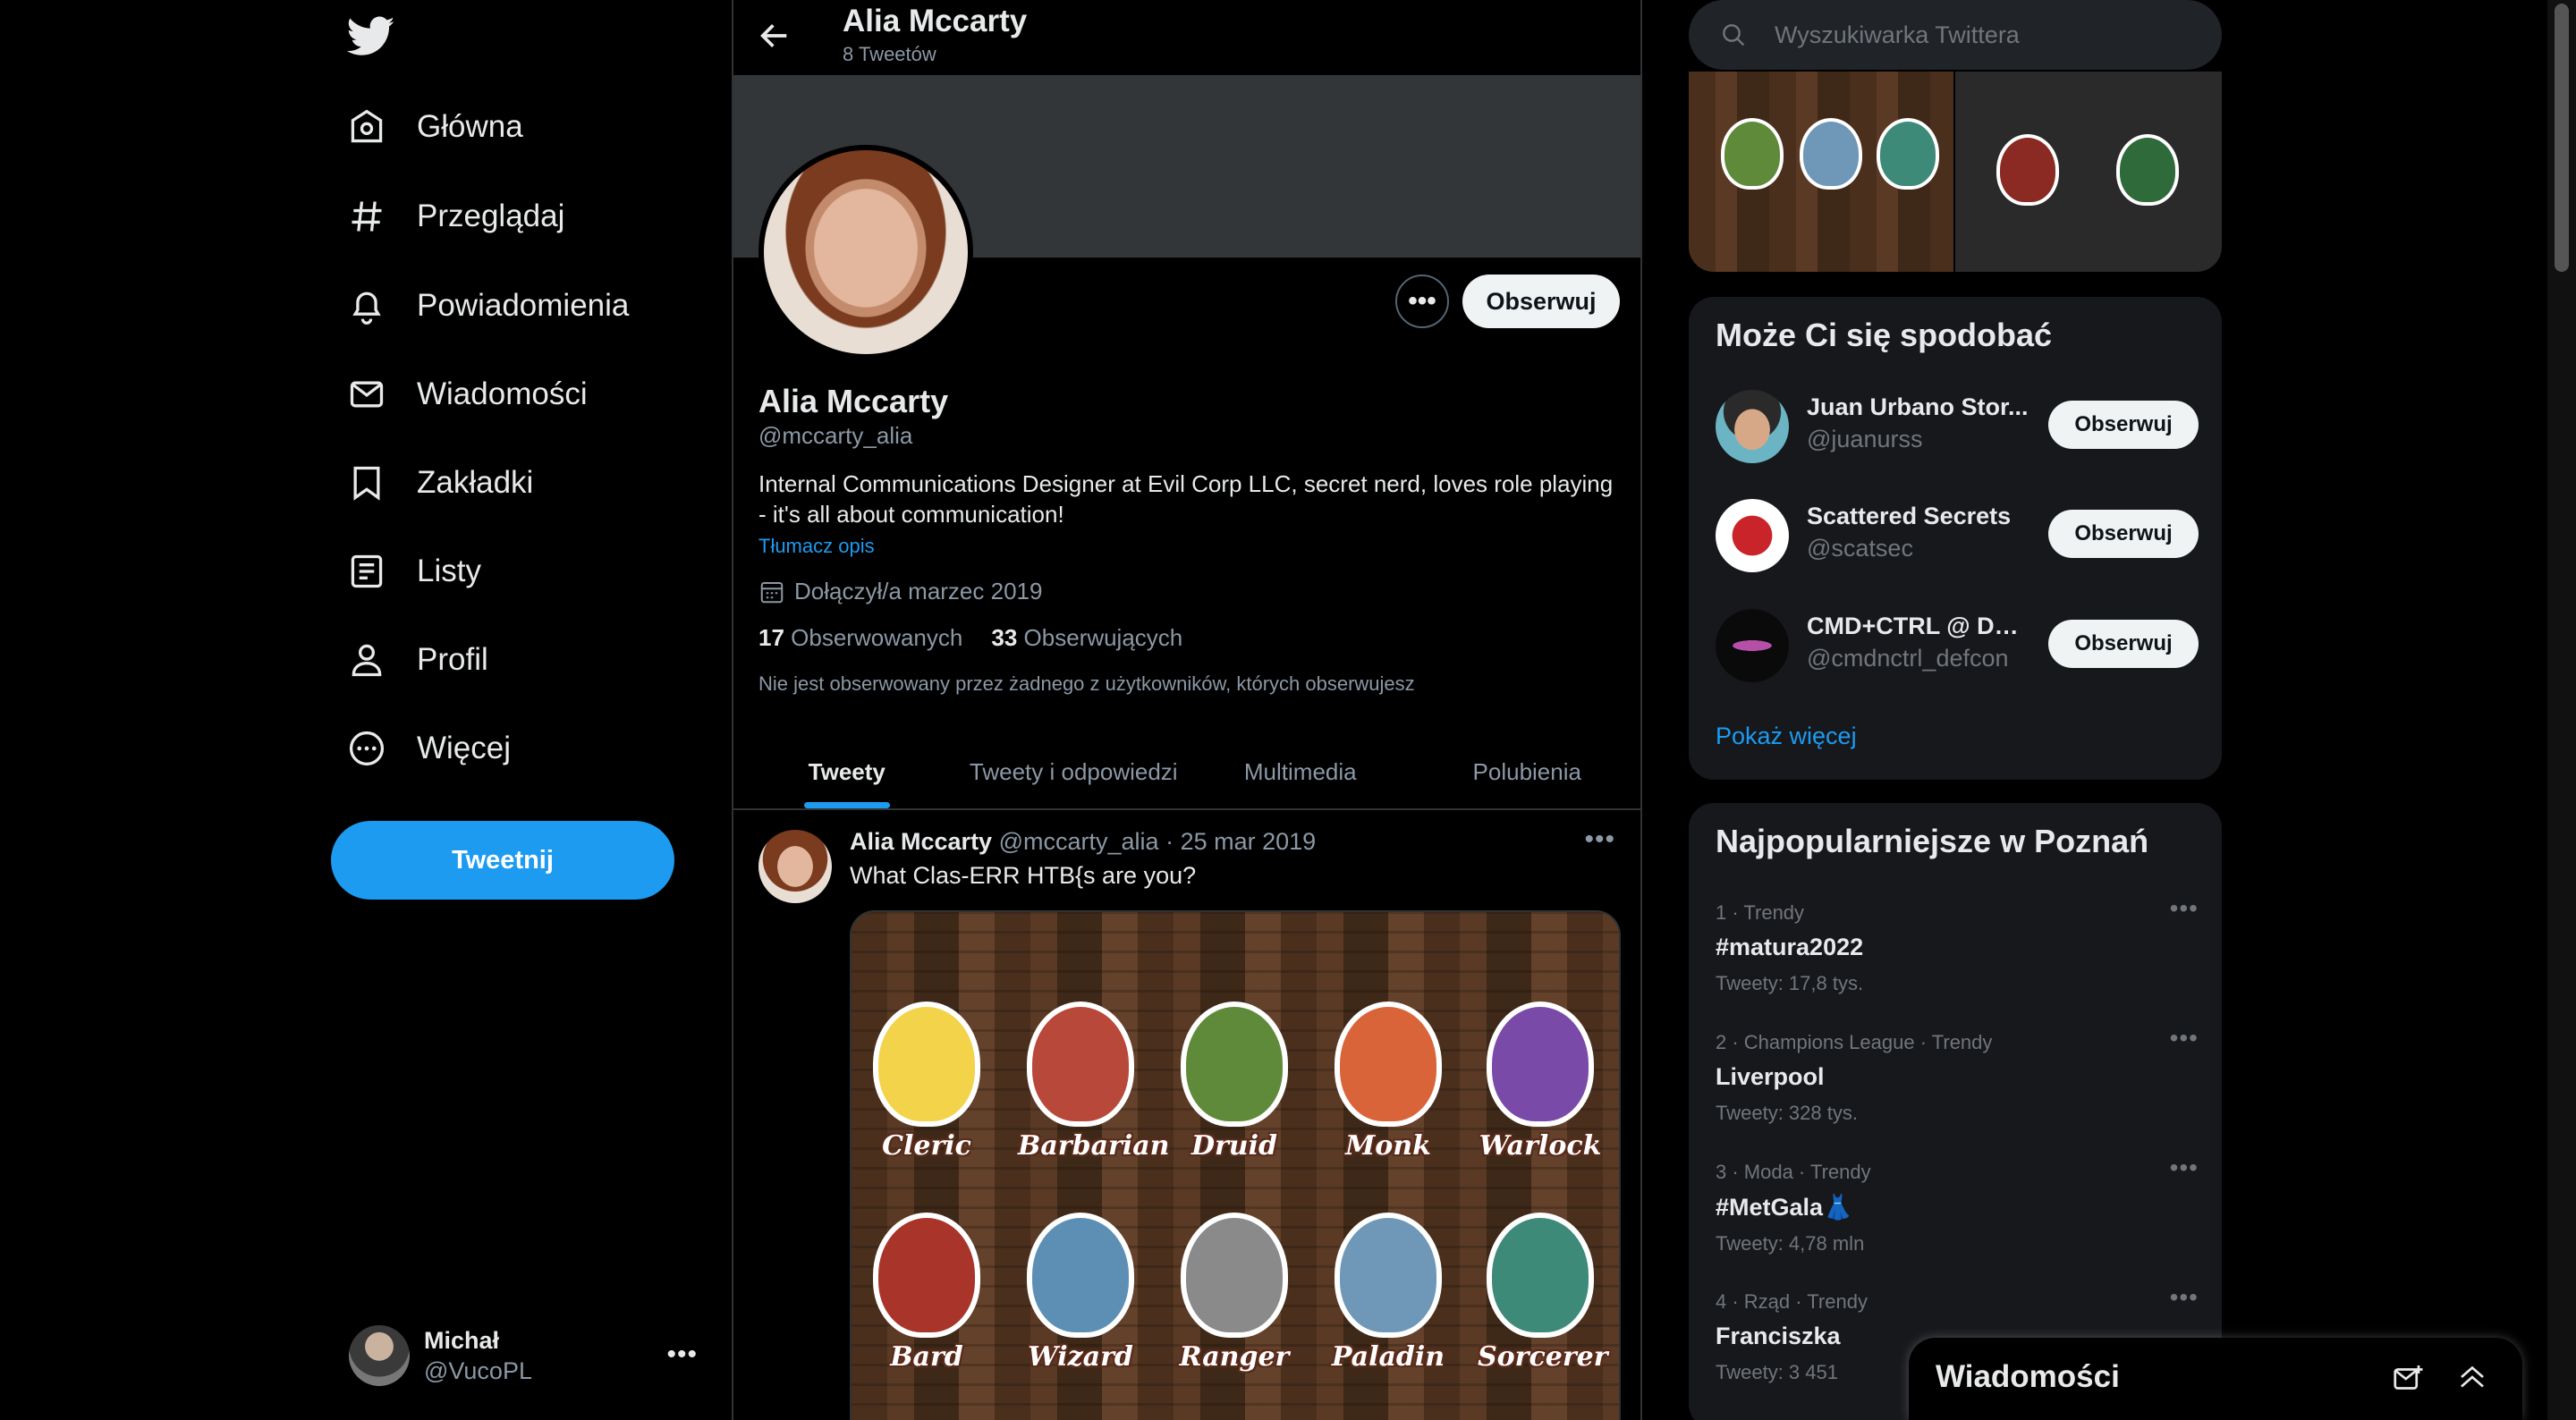 This screenshot has width=2576, height=1420. Describe the element at coordinates (918, 591) in the screenshot. I see `joined-date-text: Dołączył/a marzec 2019` at that location.